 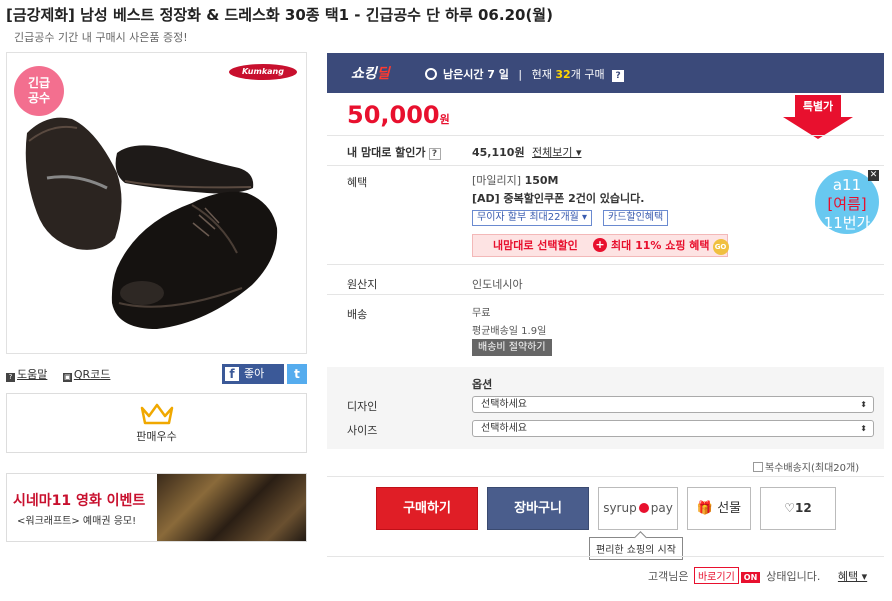 What do you see at coordinates (847, 204) in the screenshot?
I see `promo-line2: [여름]` at bounding box center [847, 204].